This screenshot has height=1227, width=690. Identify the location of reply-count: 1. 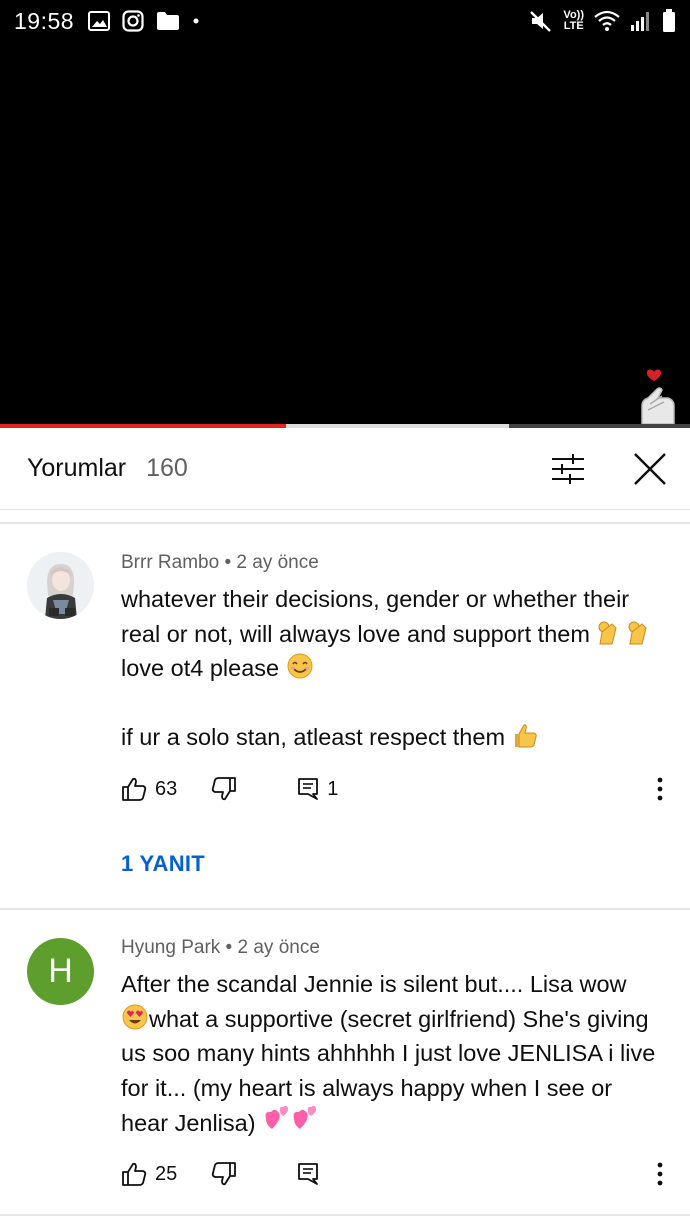
(333, 788).